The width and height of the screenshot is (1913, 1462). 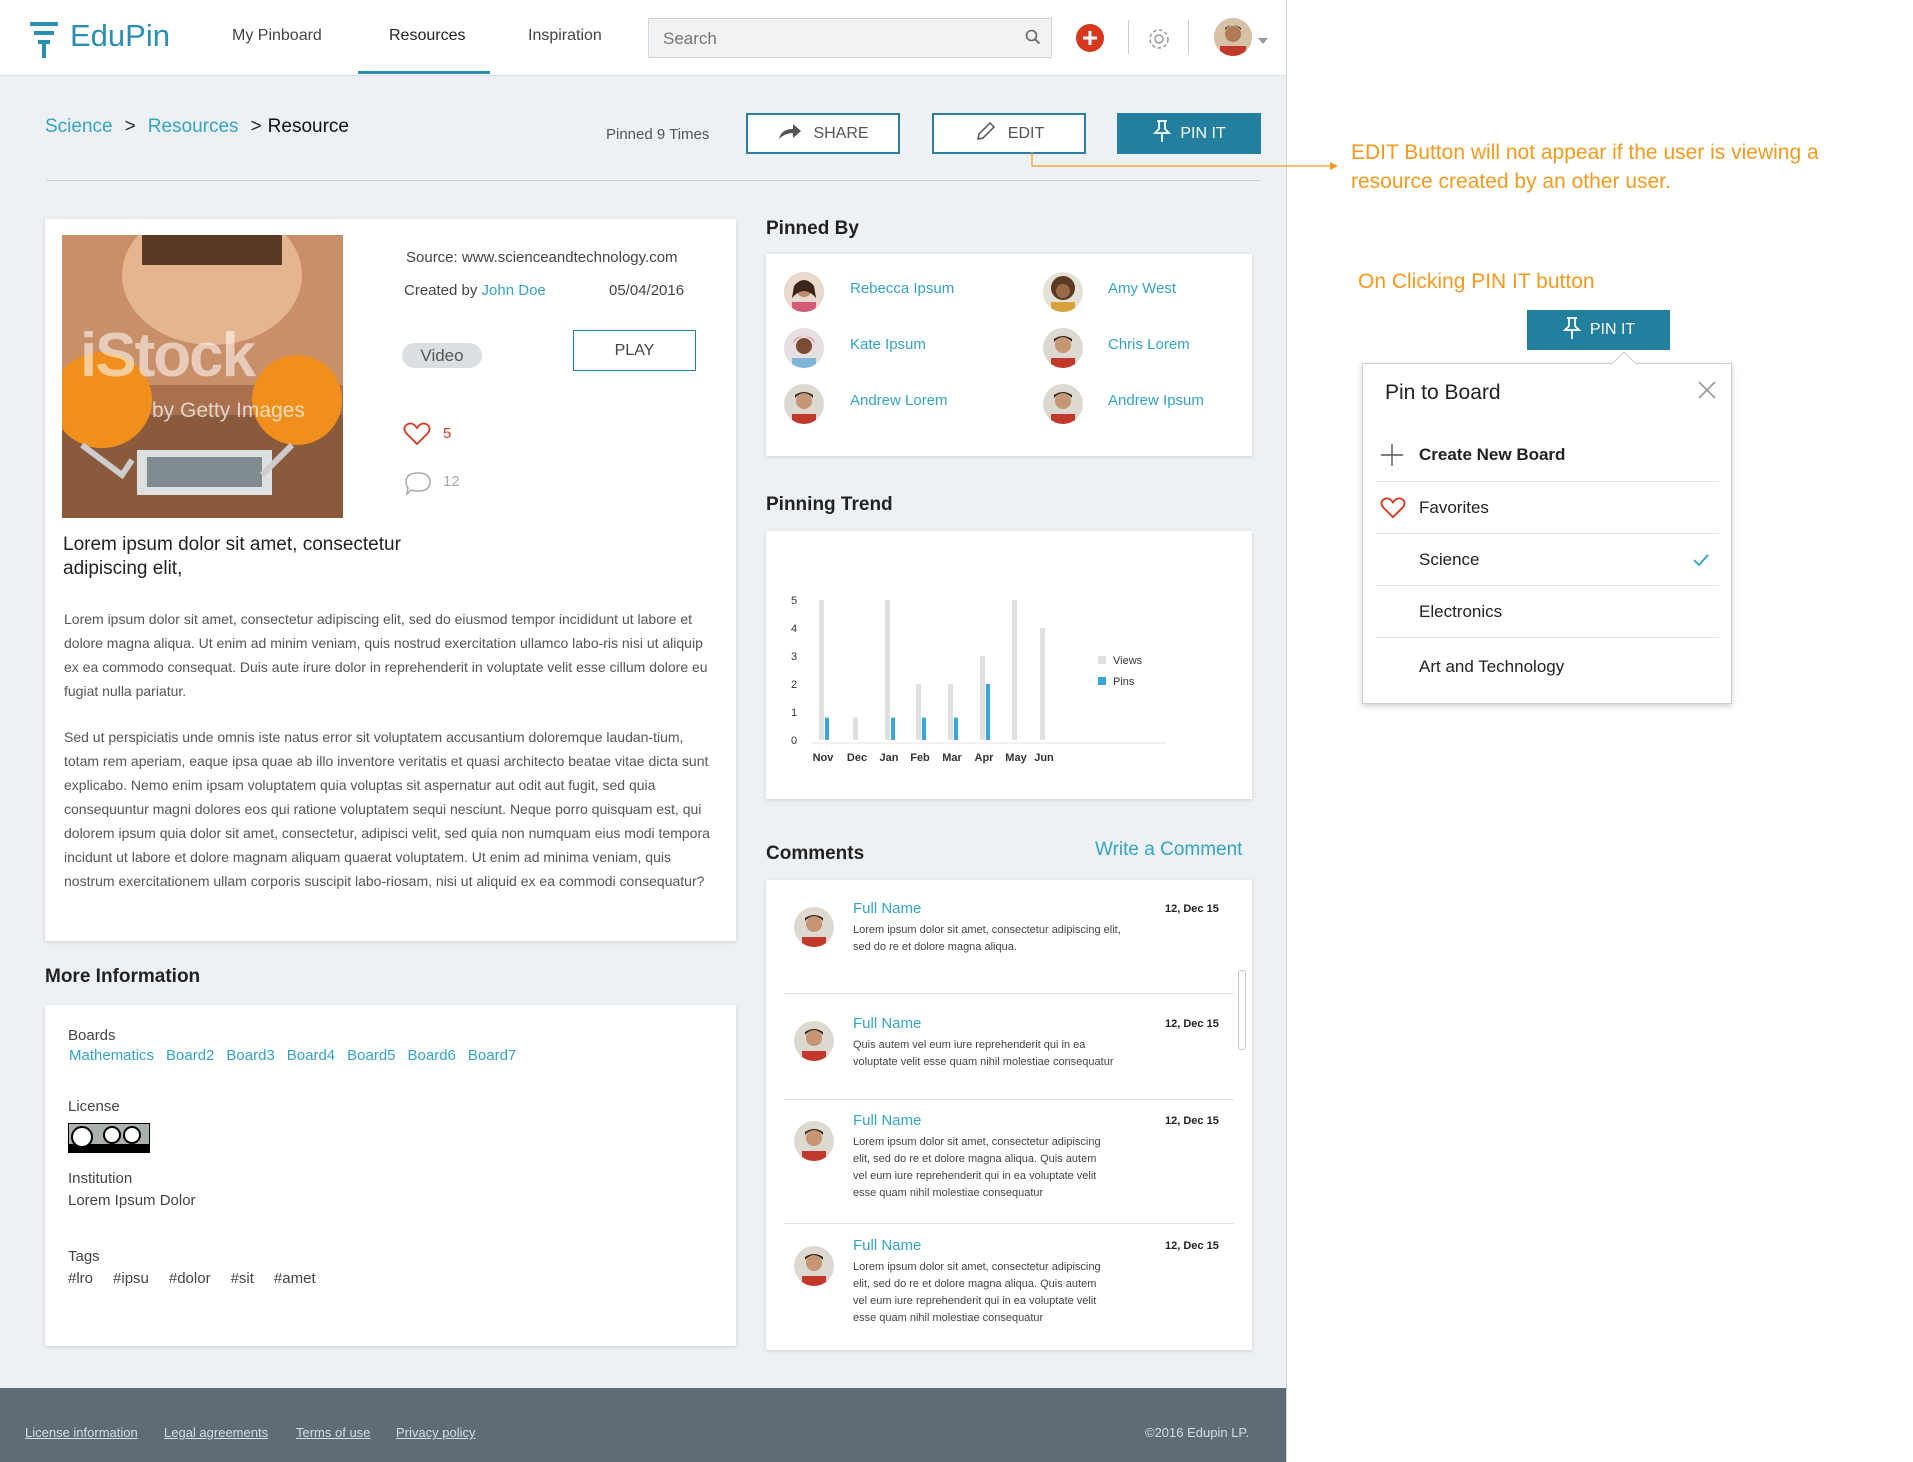 What do you see at coordinates (1707, 392) in the screenshot?
I see `close-icon` at bounding box center [1707, 392].